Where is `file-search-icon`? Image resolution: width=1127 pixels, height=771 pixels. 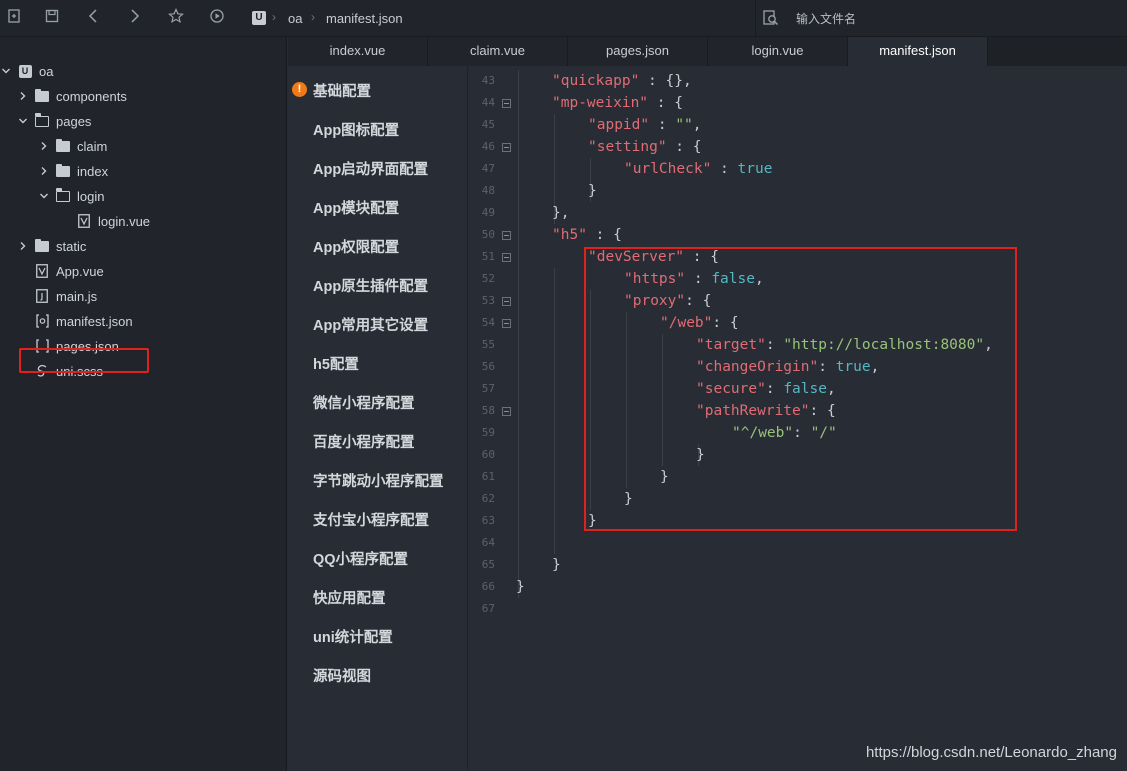
file-search-icon is located at coordinates (771, 18).